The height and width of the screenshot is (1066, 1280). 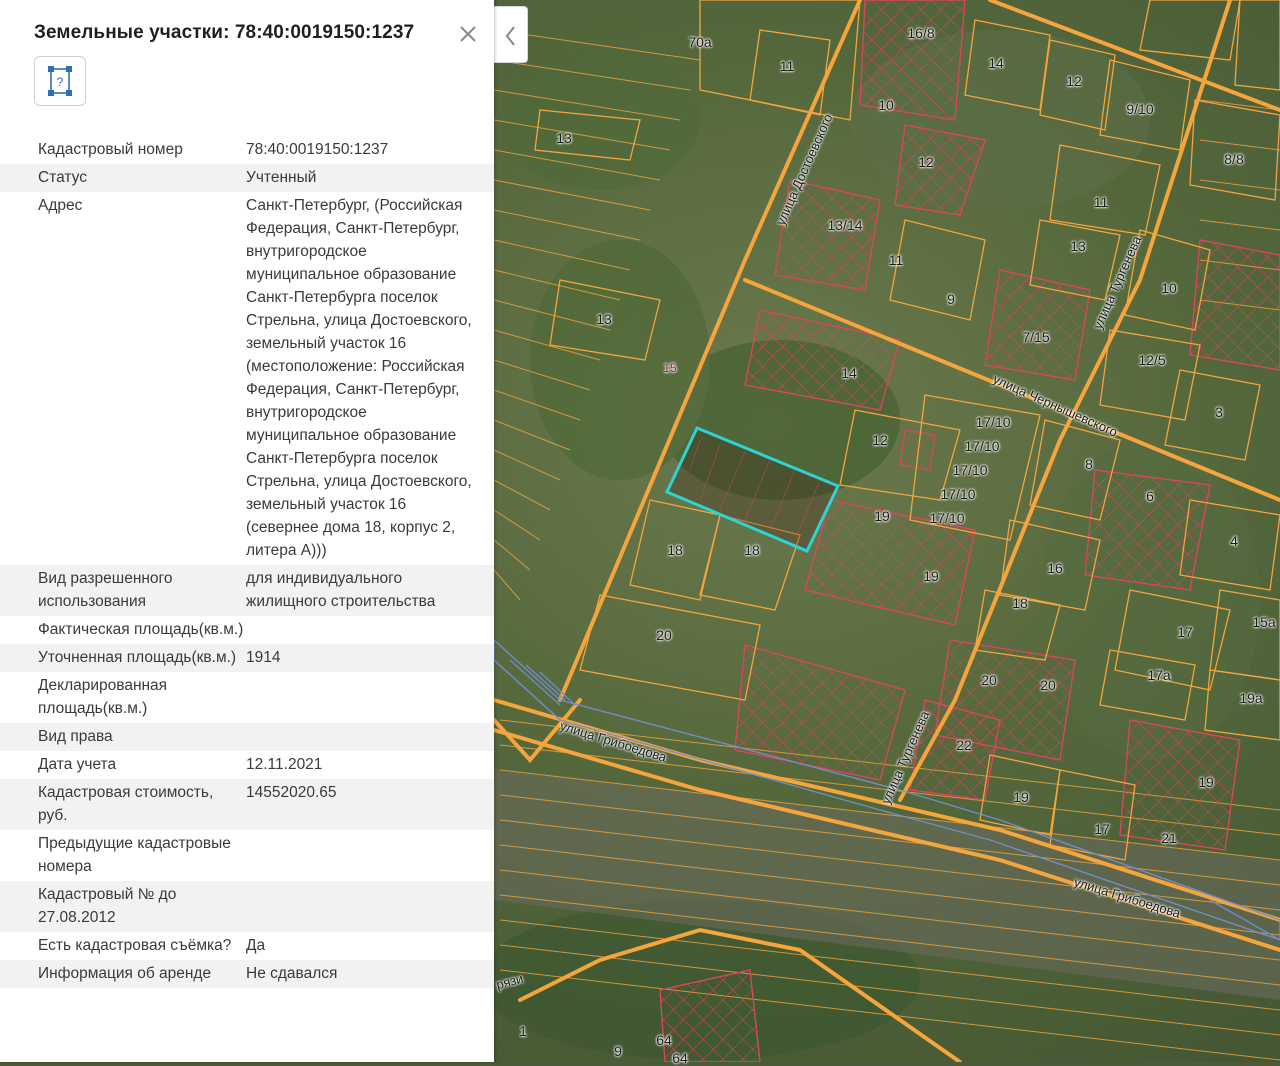 I want to click on parcel-boundary-glyph: ?, so click(x=60, y=82).